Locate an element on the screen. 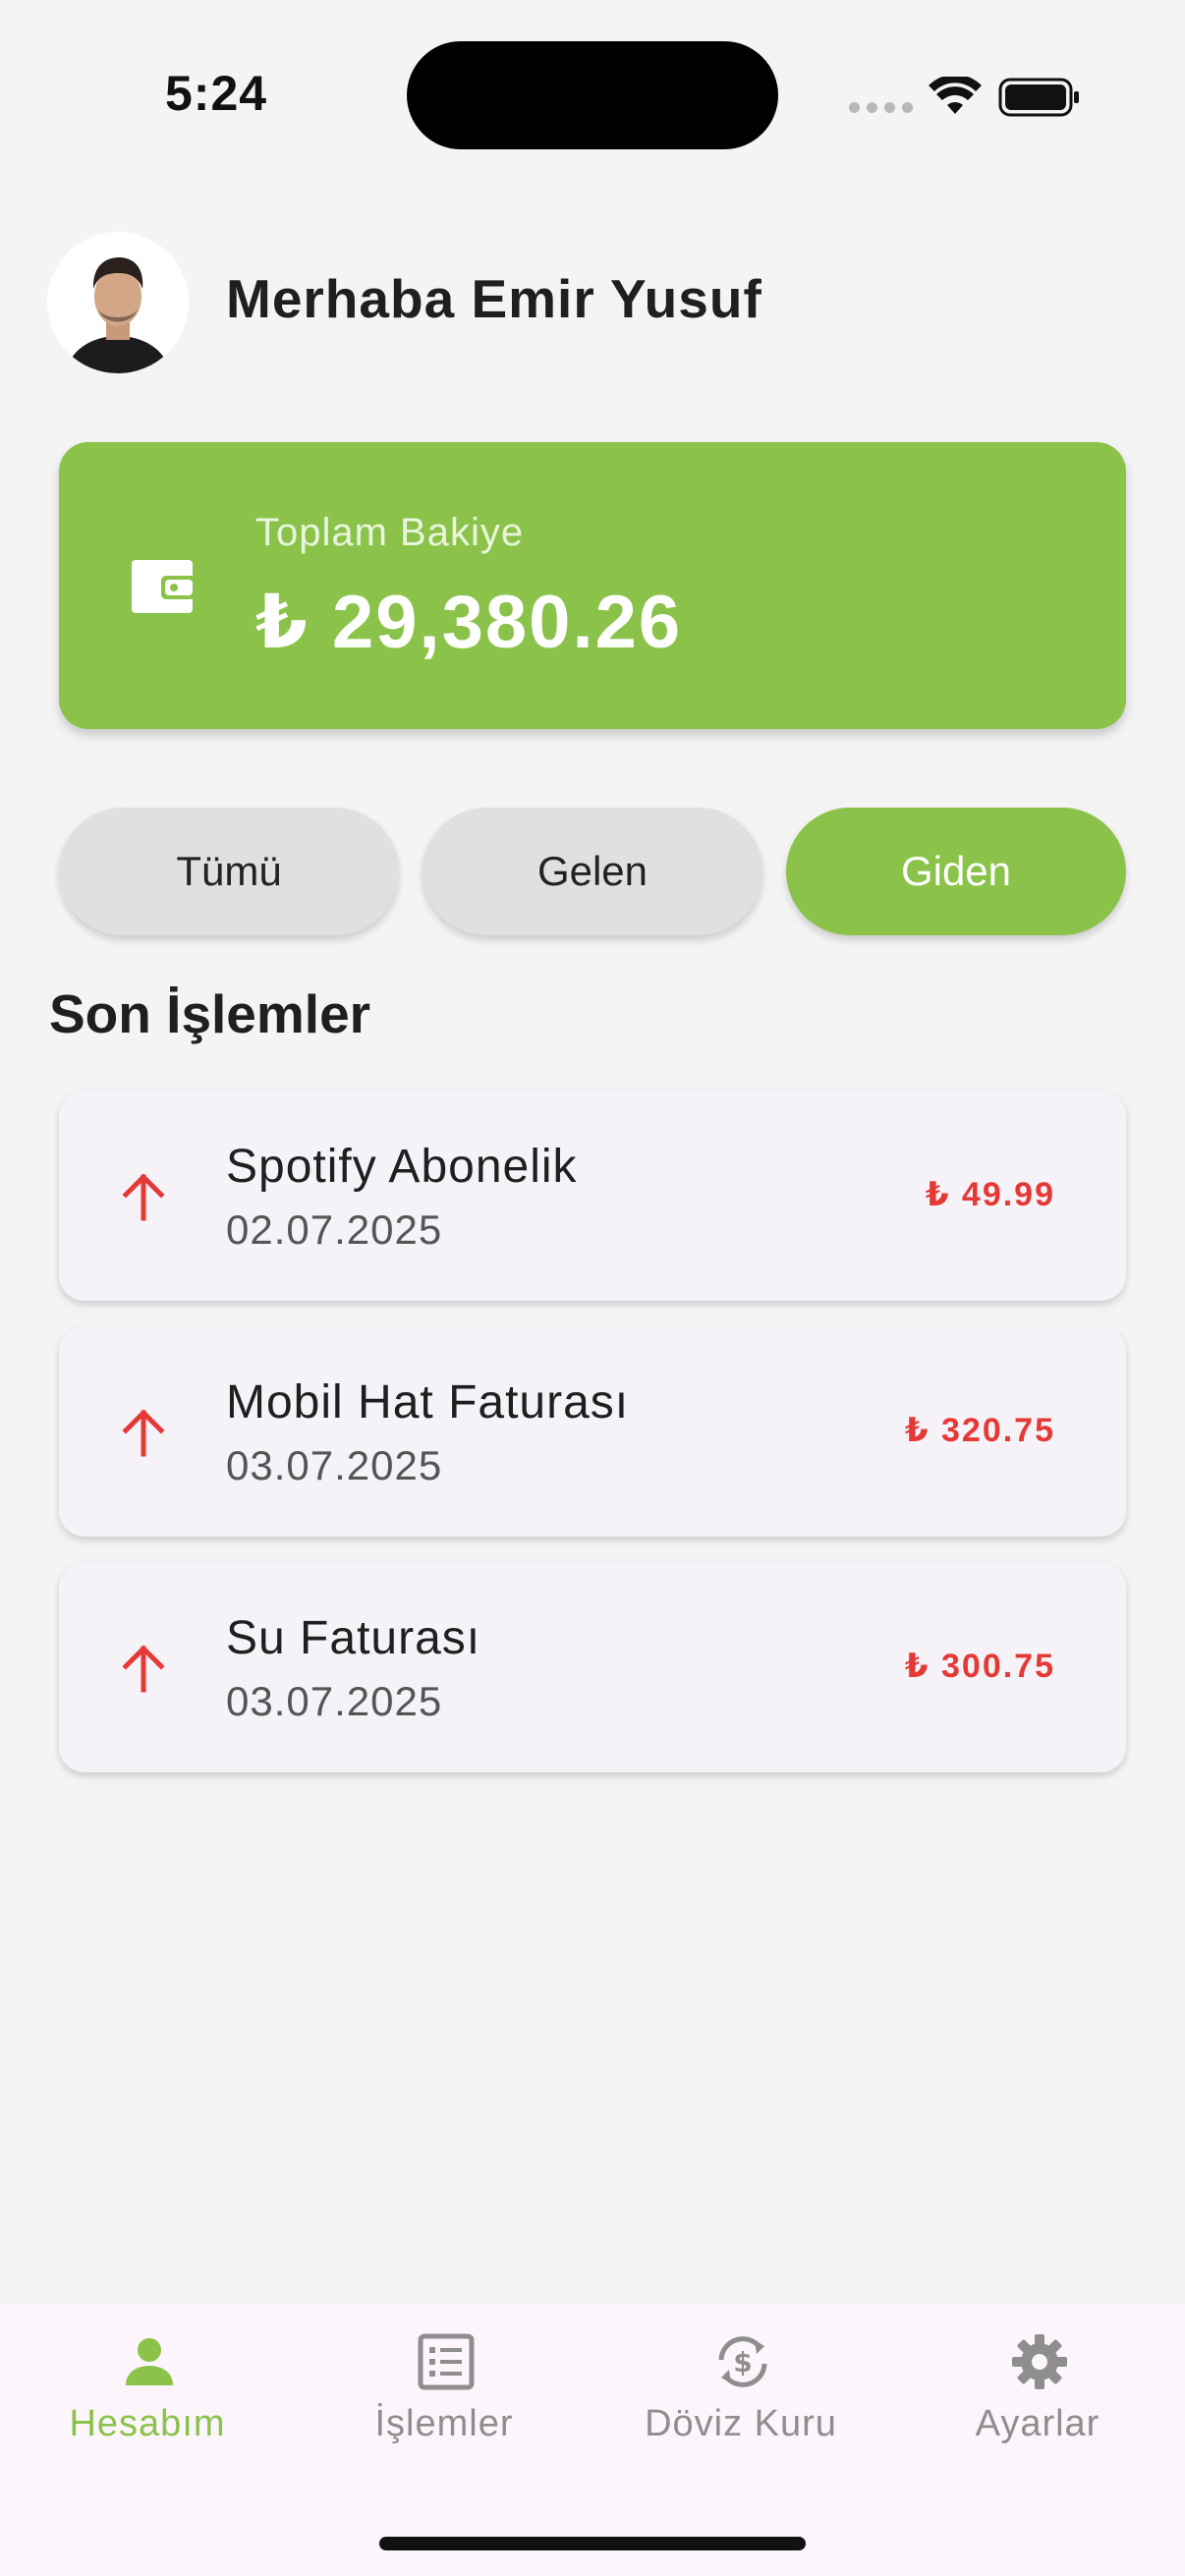  wallet-icon is located at coordinates (165, 586).